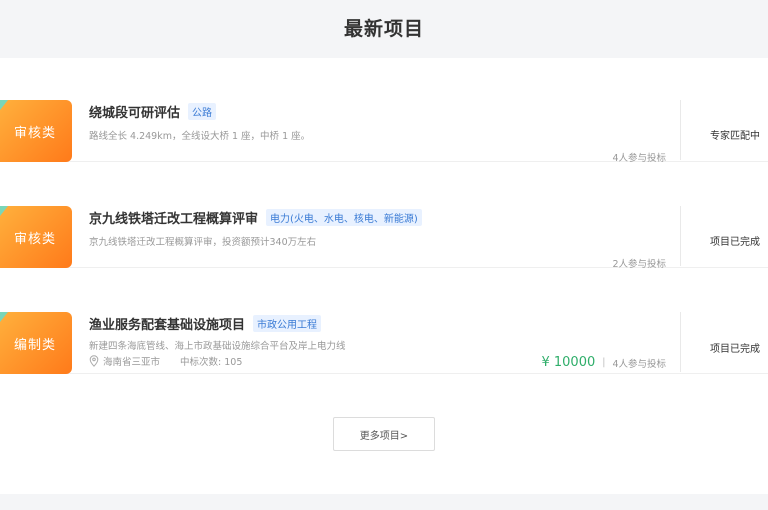 This screenshot has width=768, height=510. What do you see at coordinates (167, 323) in the screenshot?
I see `project-title: 渔业服务配套基础设施项目` at bounding box center [167, 323].